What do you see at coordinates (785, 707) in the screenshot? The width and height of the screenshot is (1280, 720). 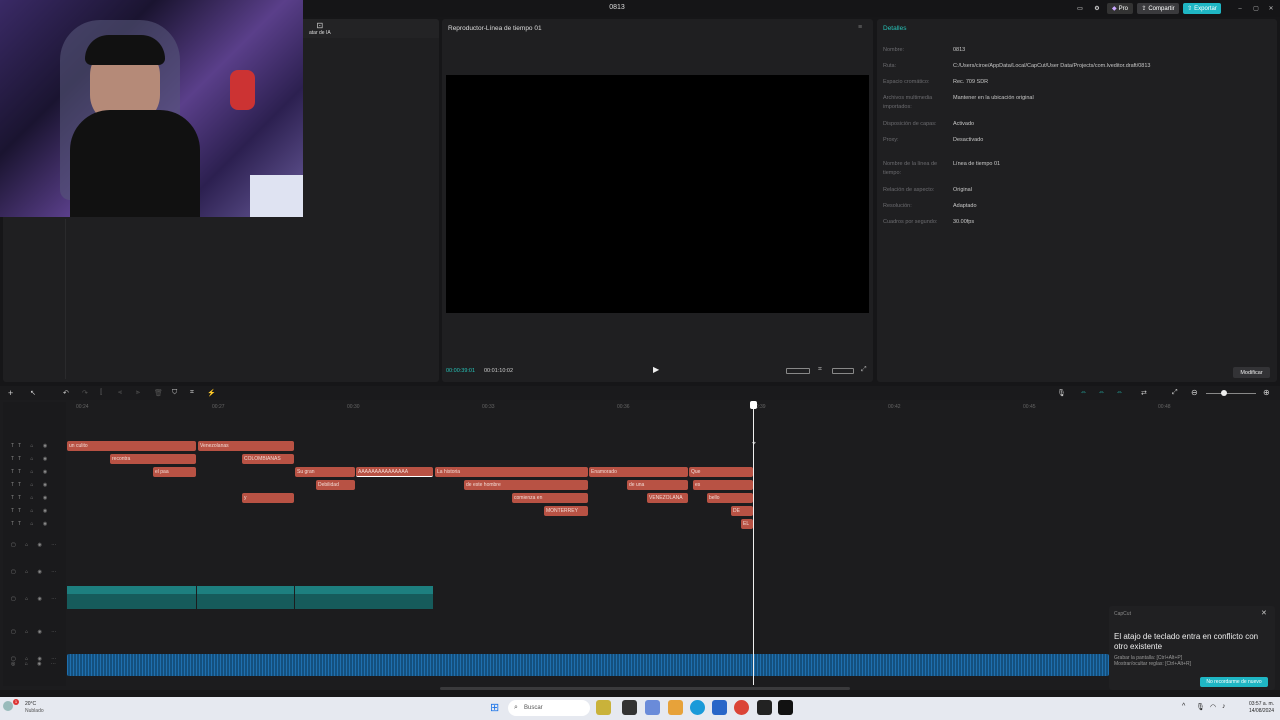 I see `capcut-icon` at bounding box center [785, 707].